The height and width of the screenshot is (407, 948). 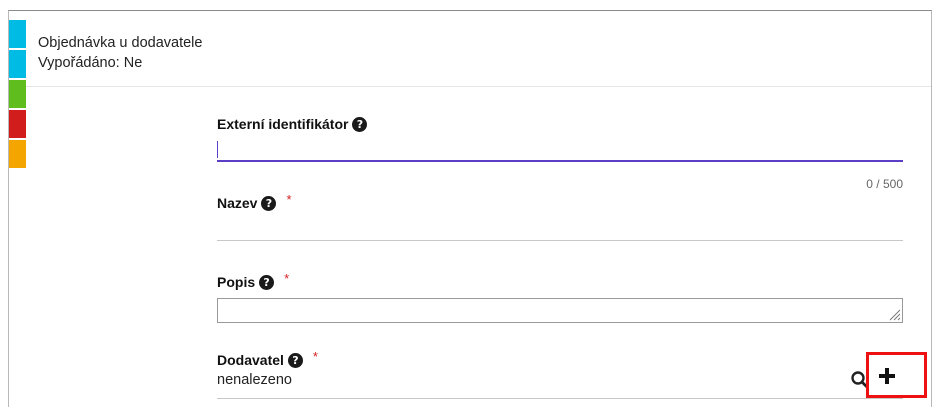 What do you see at coordinates (237, 203) in the screenshot?
I see `name-label-text: Nazev` at bounding box center [237, 203].